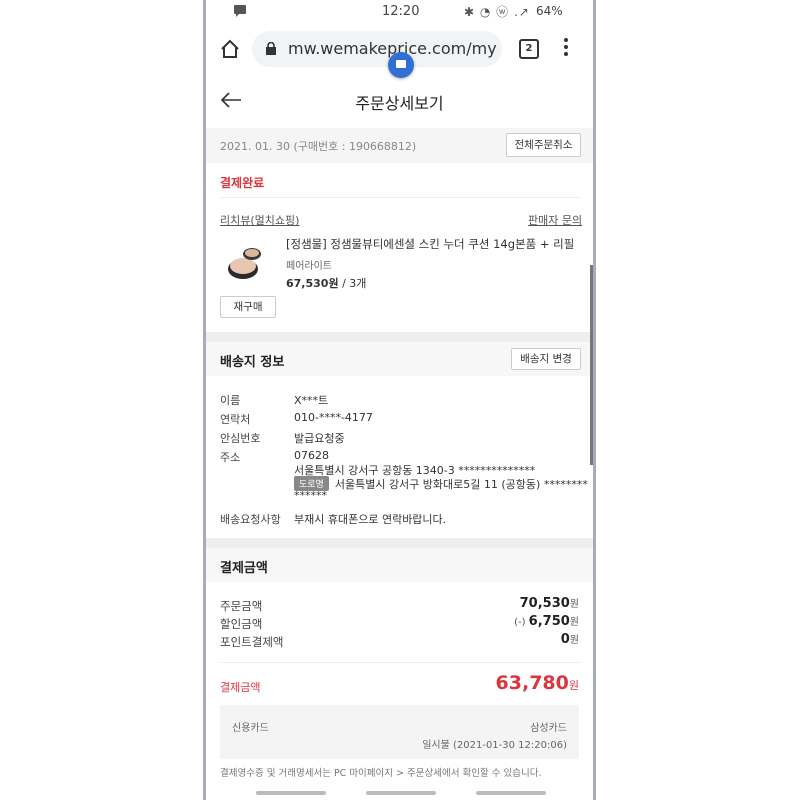 The image size is (800, 800). I want to click on address-road-line: 도로명 서울특별시 강서구 방화대로5길 11 (공항동) ********, so click(441, 484).